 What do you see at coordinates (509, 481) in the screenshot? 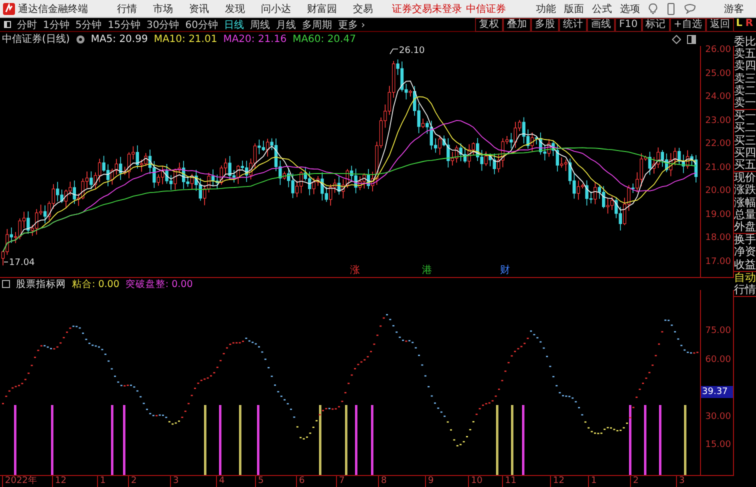
I see `date-axis-label: 11` at bounding box center [509, 481].